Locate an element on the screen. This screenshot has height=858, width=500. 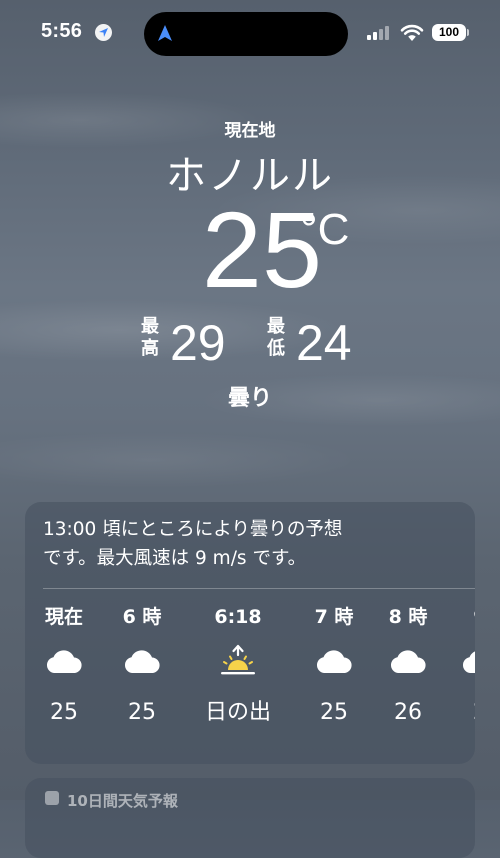
cellular-signal-icon is located at coordinates (380, 33).